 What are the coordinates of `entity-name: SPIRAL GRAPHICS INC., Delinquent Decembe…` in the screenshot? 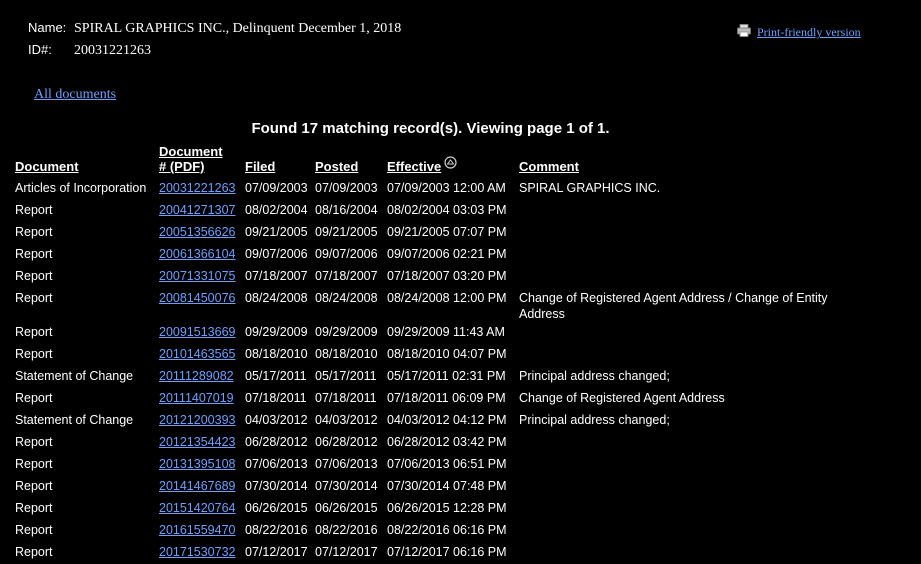 It's located at (238, 28).